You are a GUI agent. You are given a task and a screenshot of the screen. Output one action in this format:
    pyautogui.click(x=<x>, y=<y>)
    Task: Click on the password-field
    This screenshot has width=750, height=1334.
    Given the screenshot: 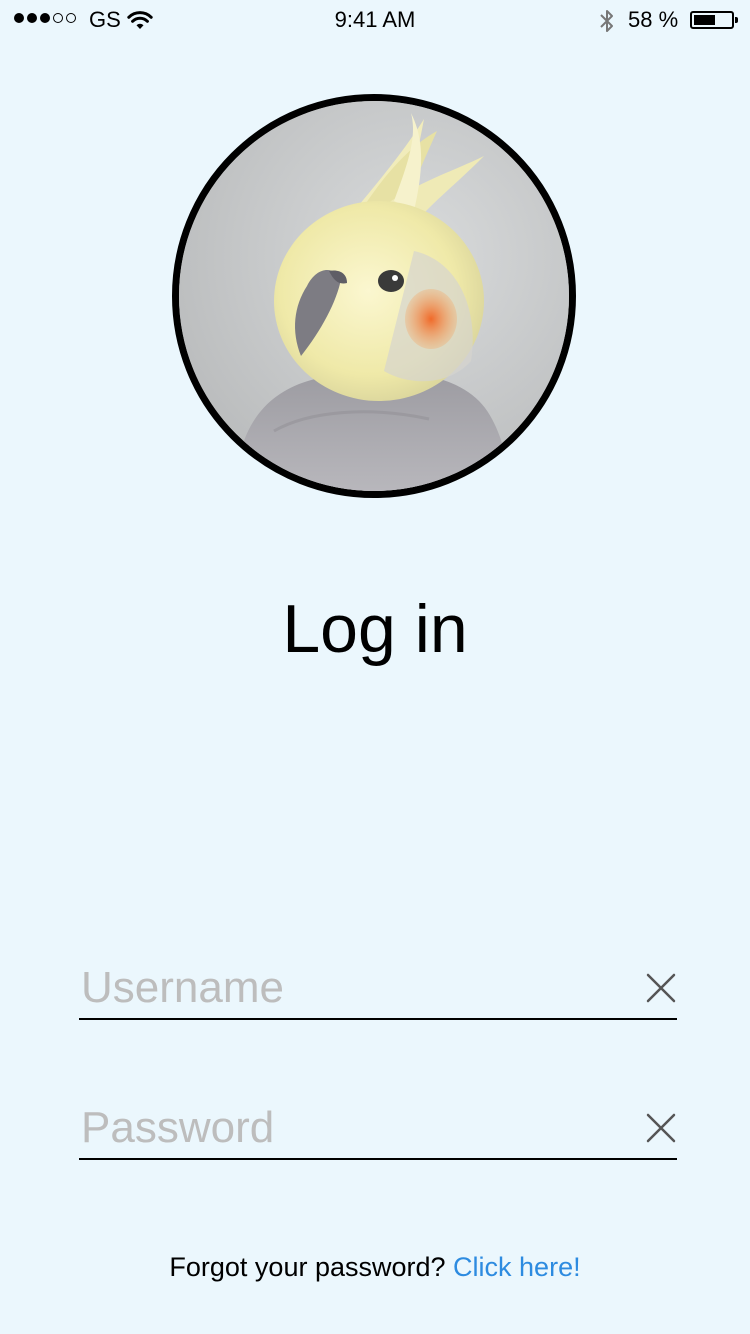 What is the action you would take?
    pyautogui.click(x=378, y=1131)
    